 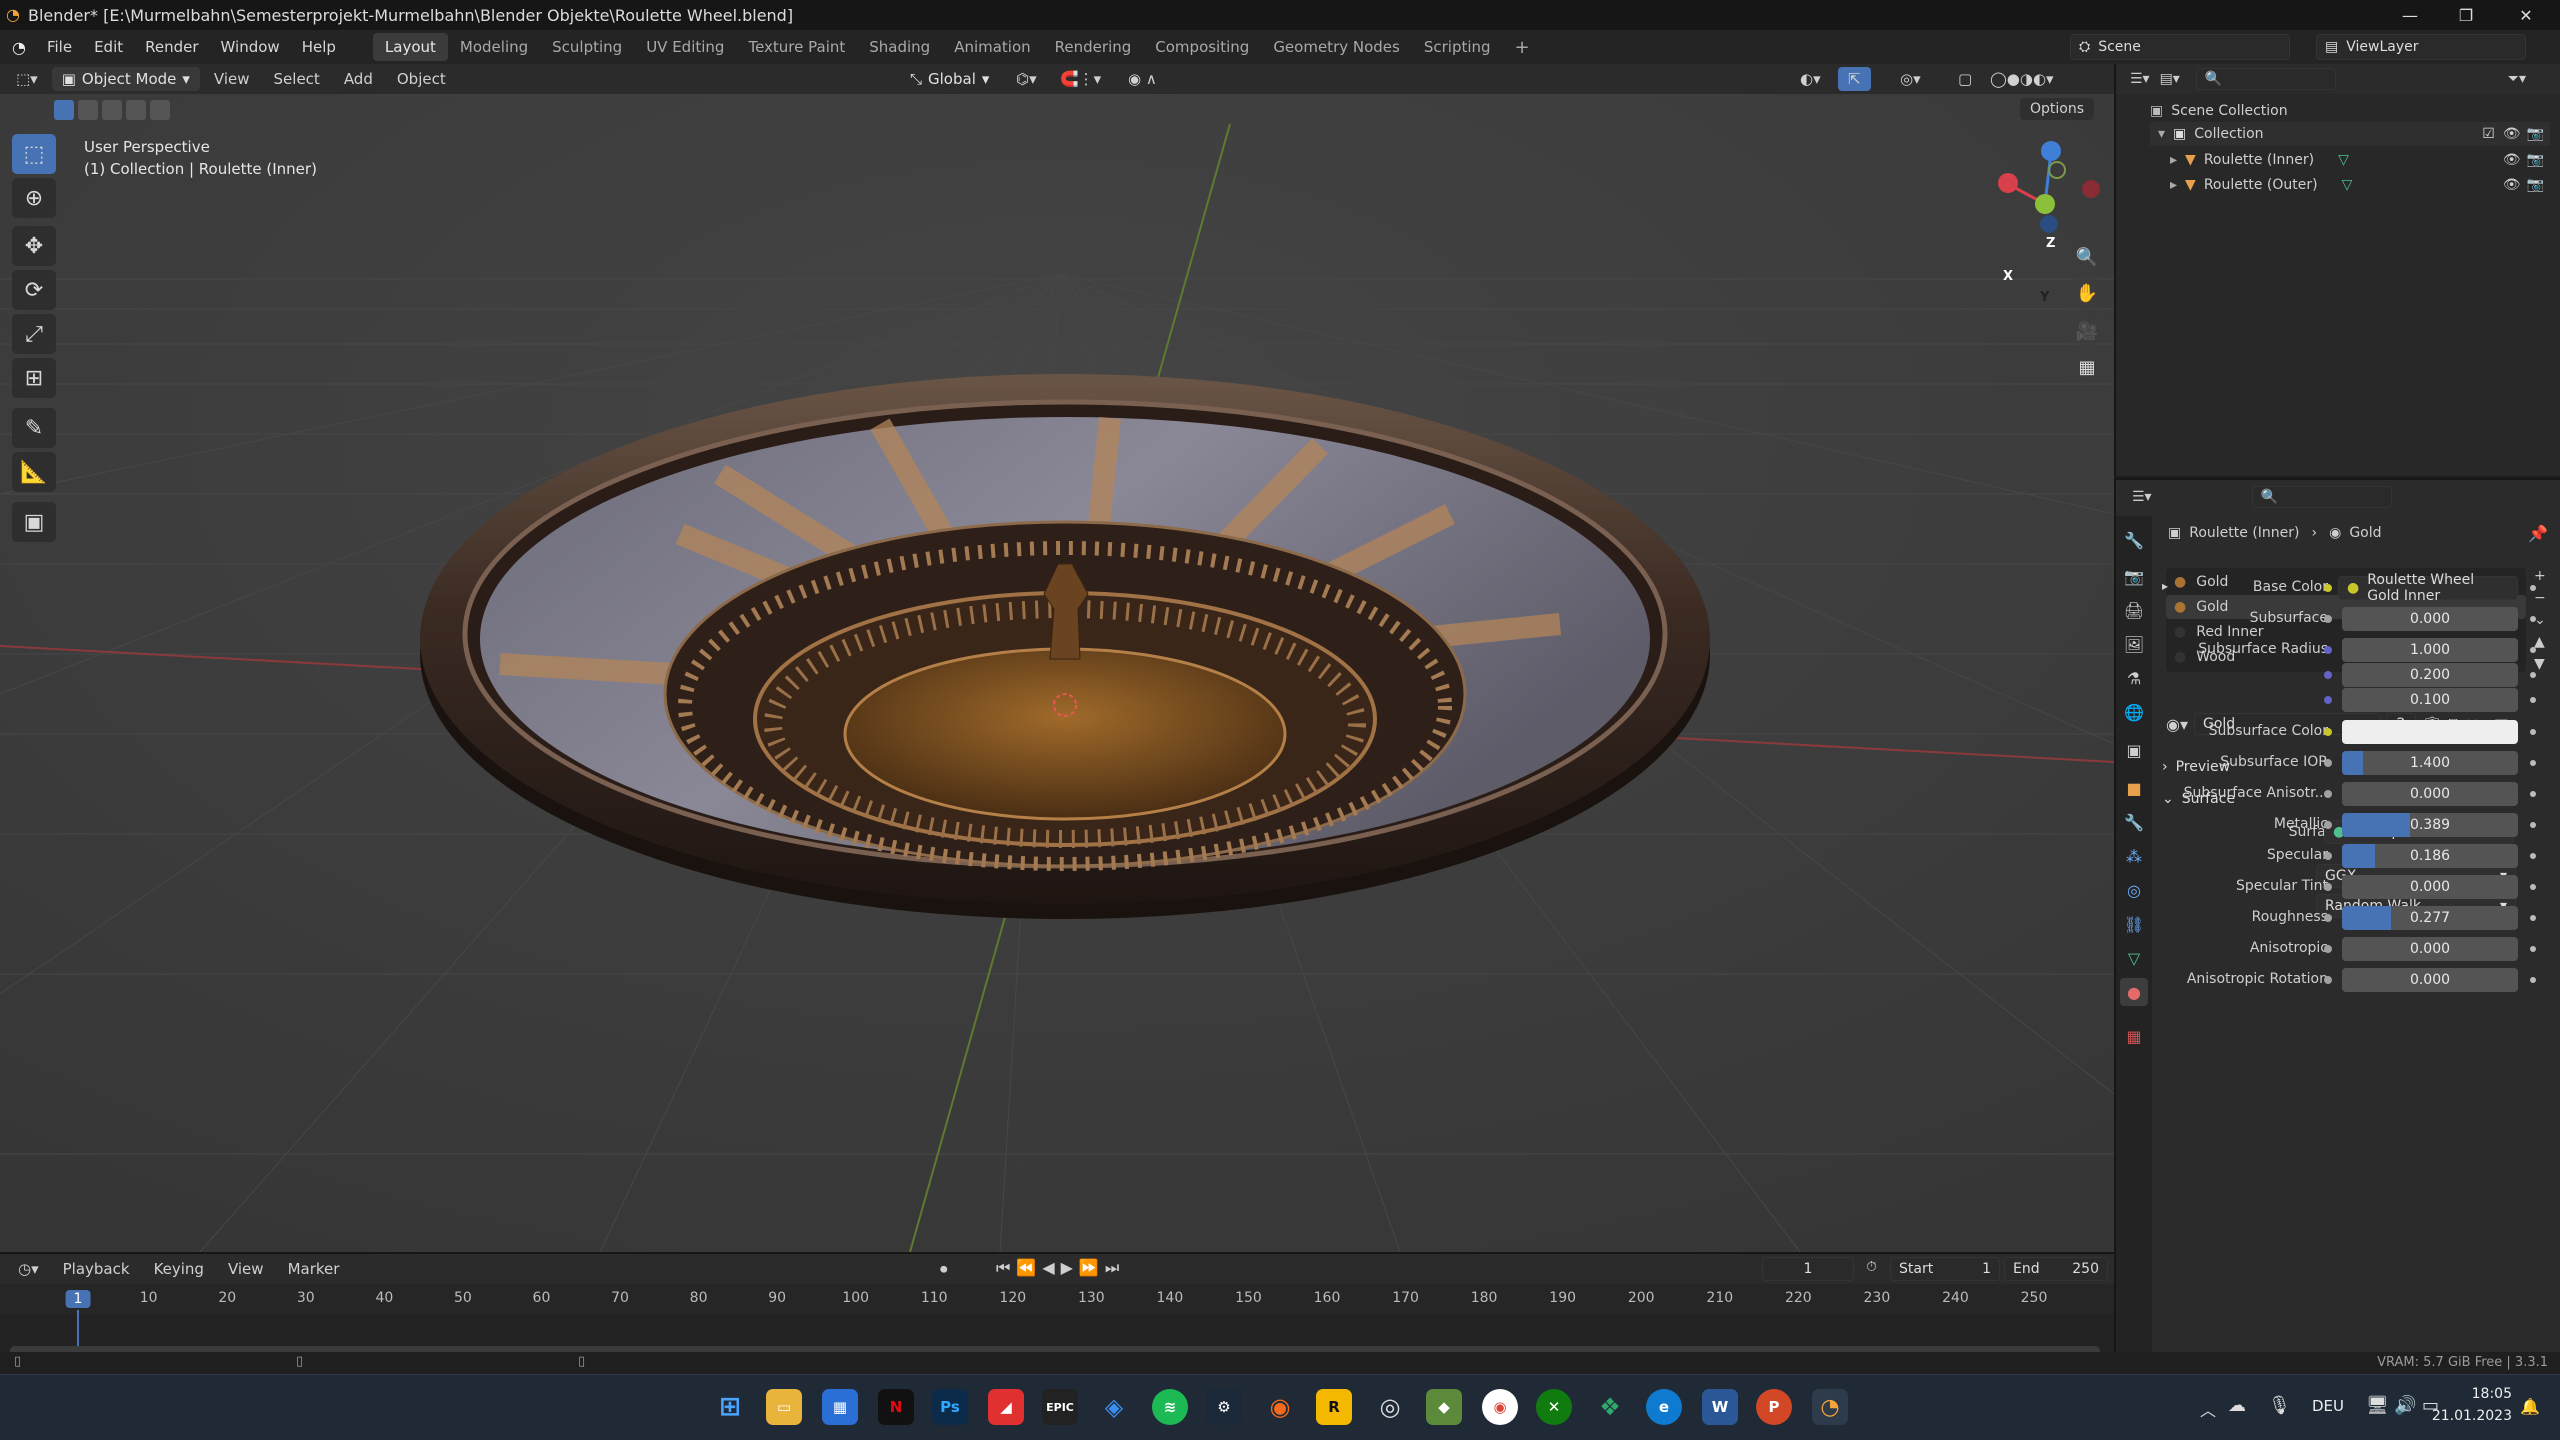 I want to click on tab-shading: Shading, so click(x=899, y=47).